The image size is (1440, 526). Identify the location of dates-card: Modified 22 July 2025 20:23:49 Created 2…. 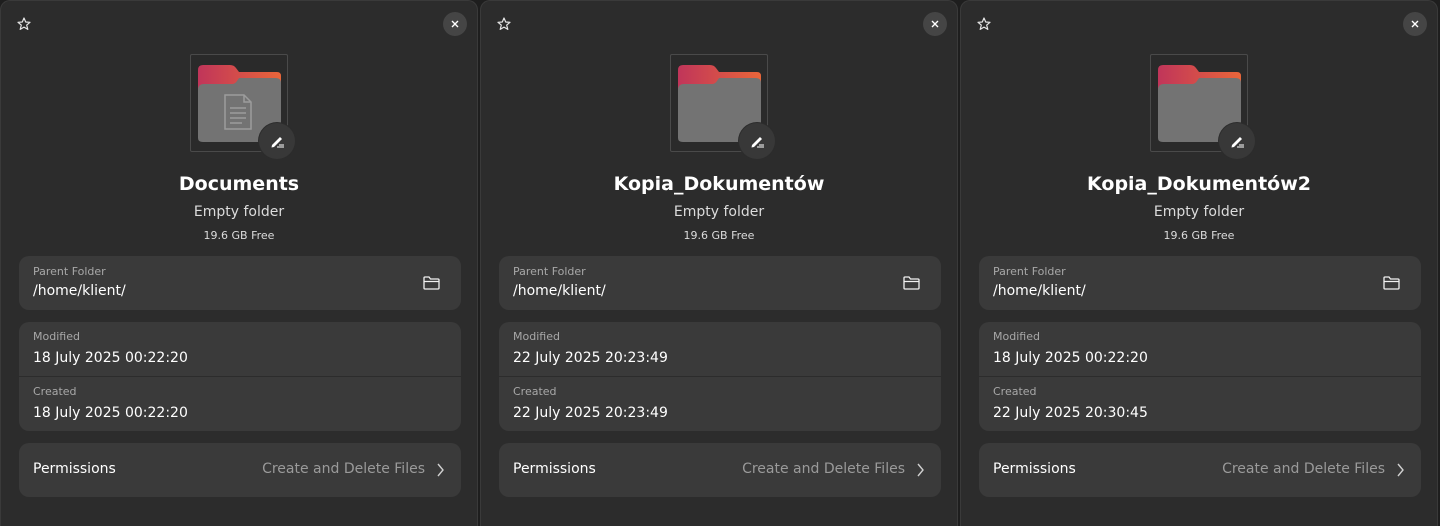
(720, 376).